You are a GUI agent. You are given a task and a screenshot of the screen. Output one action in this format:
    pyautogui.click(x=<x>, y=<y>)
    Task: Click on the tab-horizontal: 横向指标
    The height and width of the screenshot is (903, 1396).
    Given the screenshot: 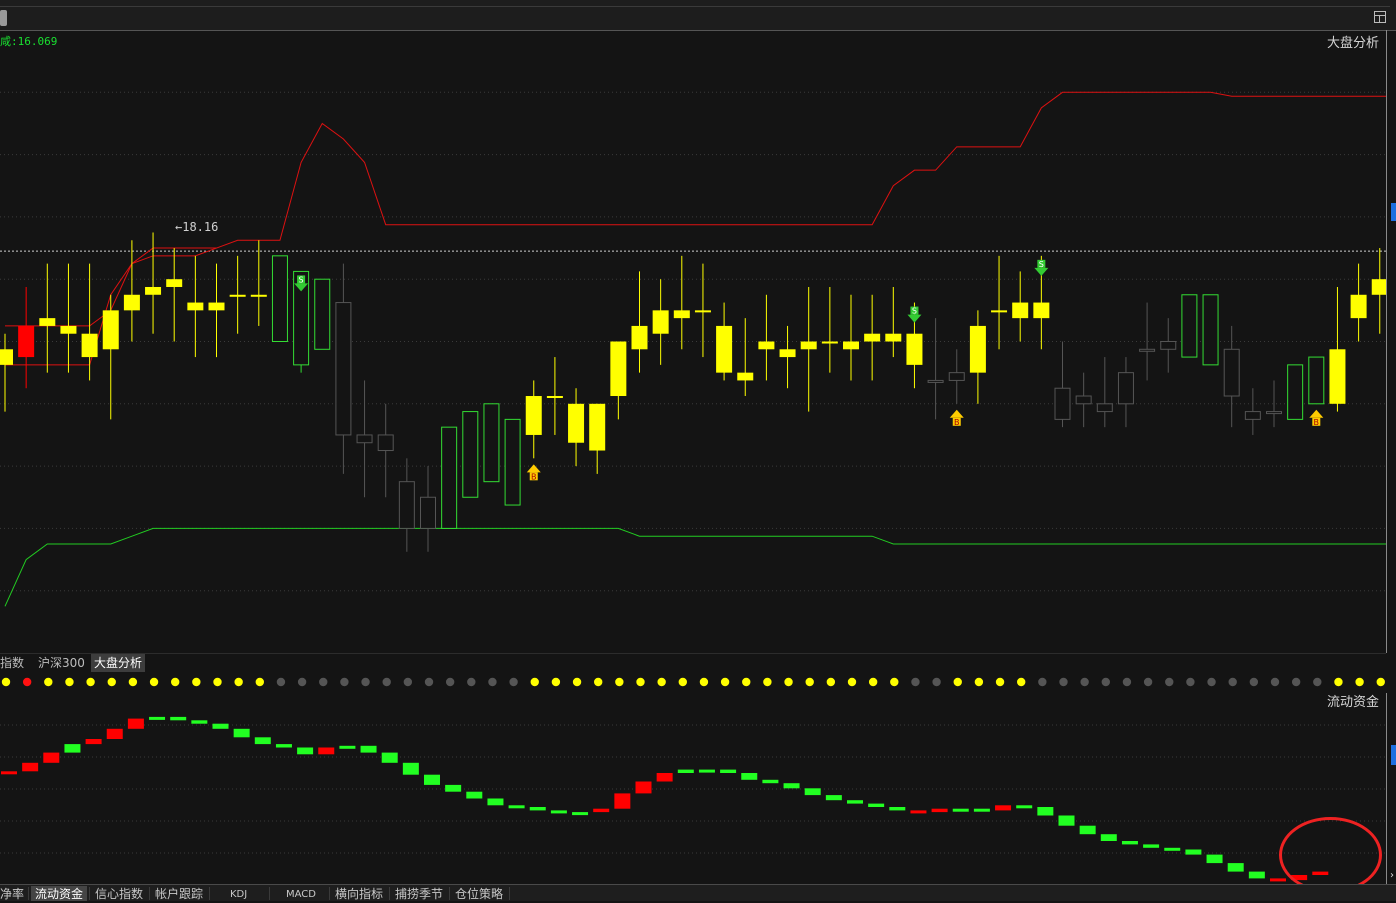 What is the action you would take?
    pyautogui.click(x=359, y=893)
    